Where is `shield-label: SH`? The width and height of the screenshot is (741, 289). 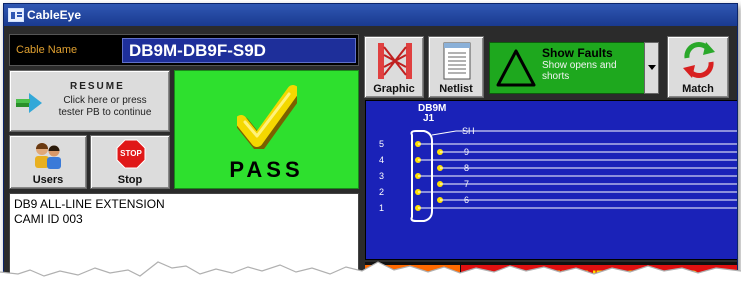
shield-label: SH is located at coordinates (468, 131).